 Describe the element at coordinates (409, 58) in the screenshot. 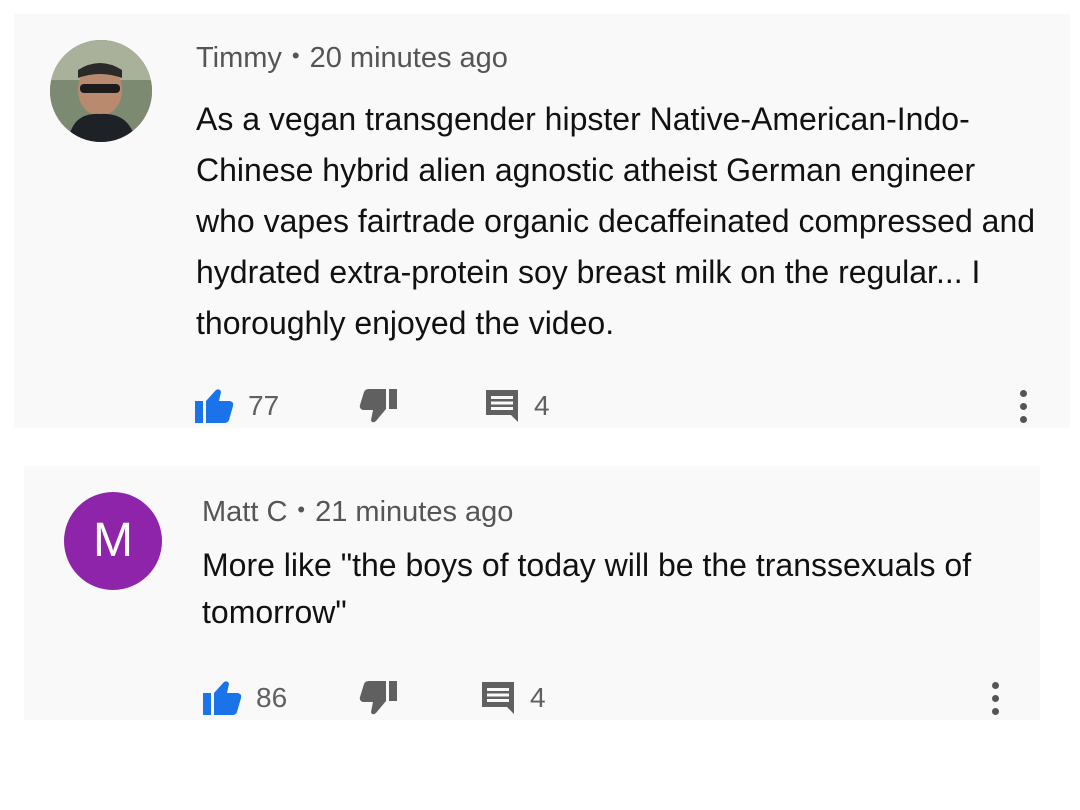

I see `comment-timestamp: 20 minutes ago` at that location.